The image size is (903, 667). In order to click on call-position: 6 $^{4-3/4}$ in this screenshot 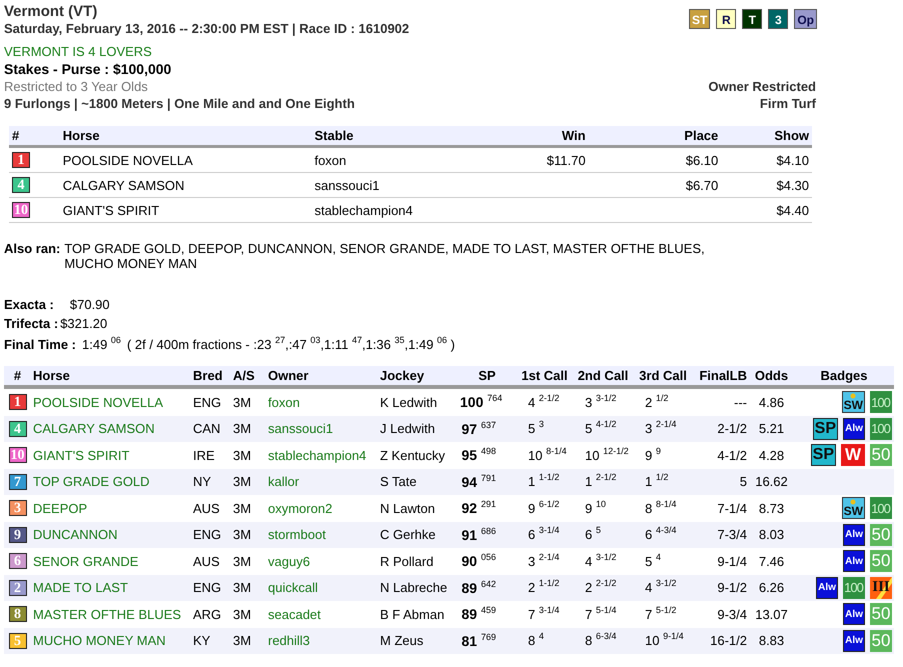, I will do `click(663, 535)`.